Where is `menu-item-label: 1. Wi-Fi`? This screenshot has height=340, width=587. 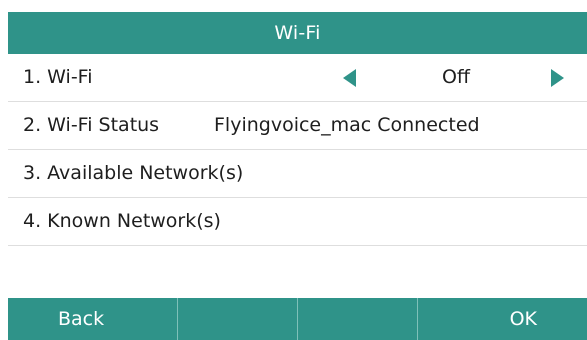
menu-item-label: 1. Wi-Fi is located at coordinates (58, 77).